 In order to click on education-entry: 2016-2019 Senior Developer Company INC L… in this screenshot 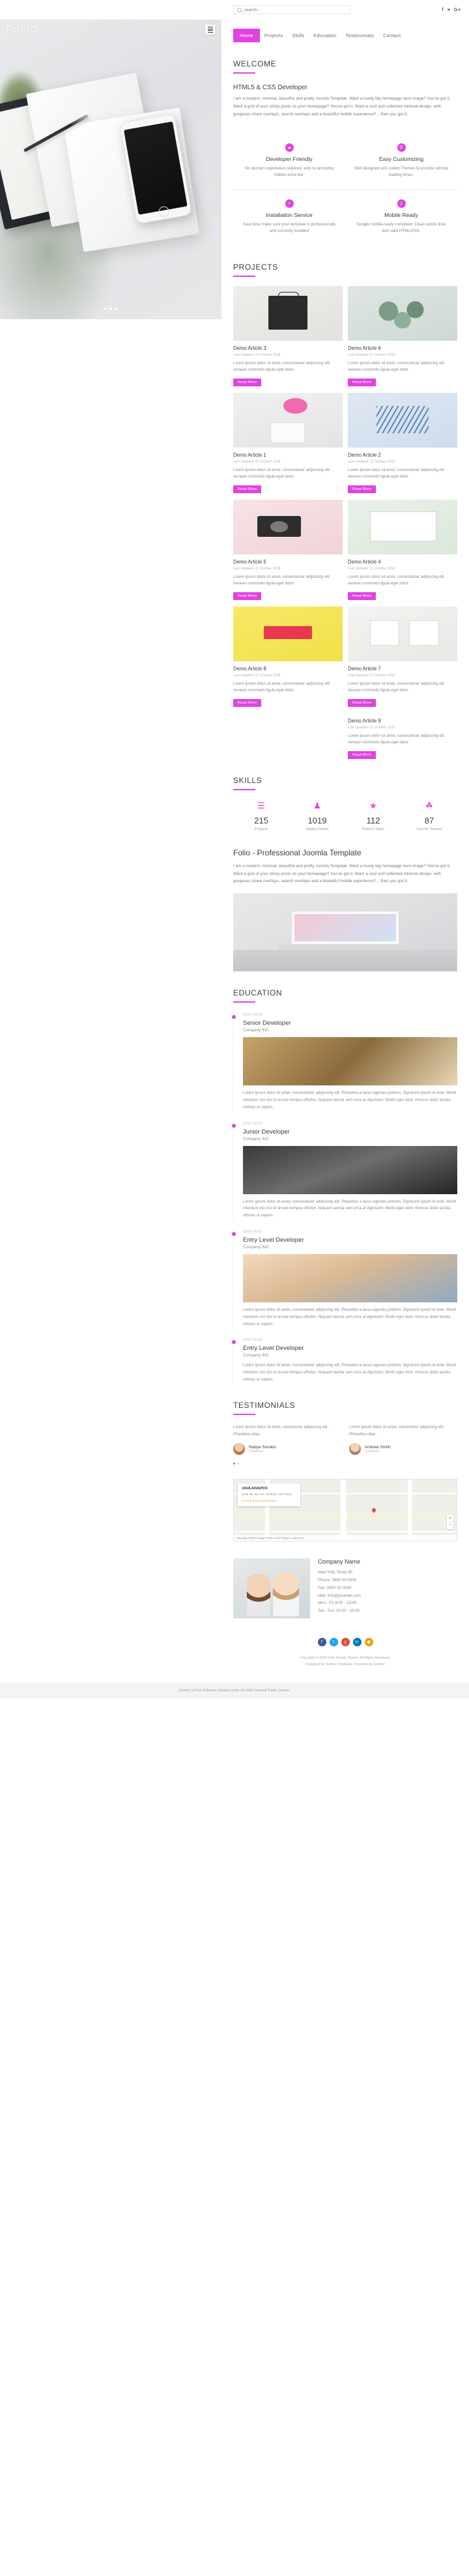, I will do `click(344, 1062)`.